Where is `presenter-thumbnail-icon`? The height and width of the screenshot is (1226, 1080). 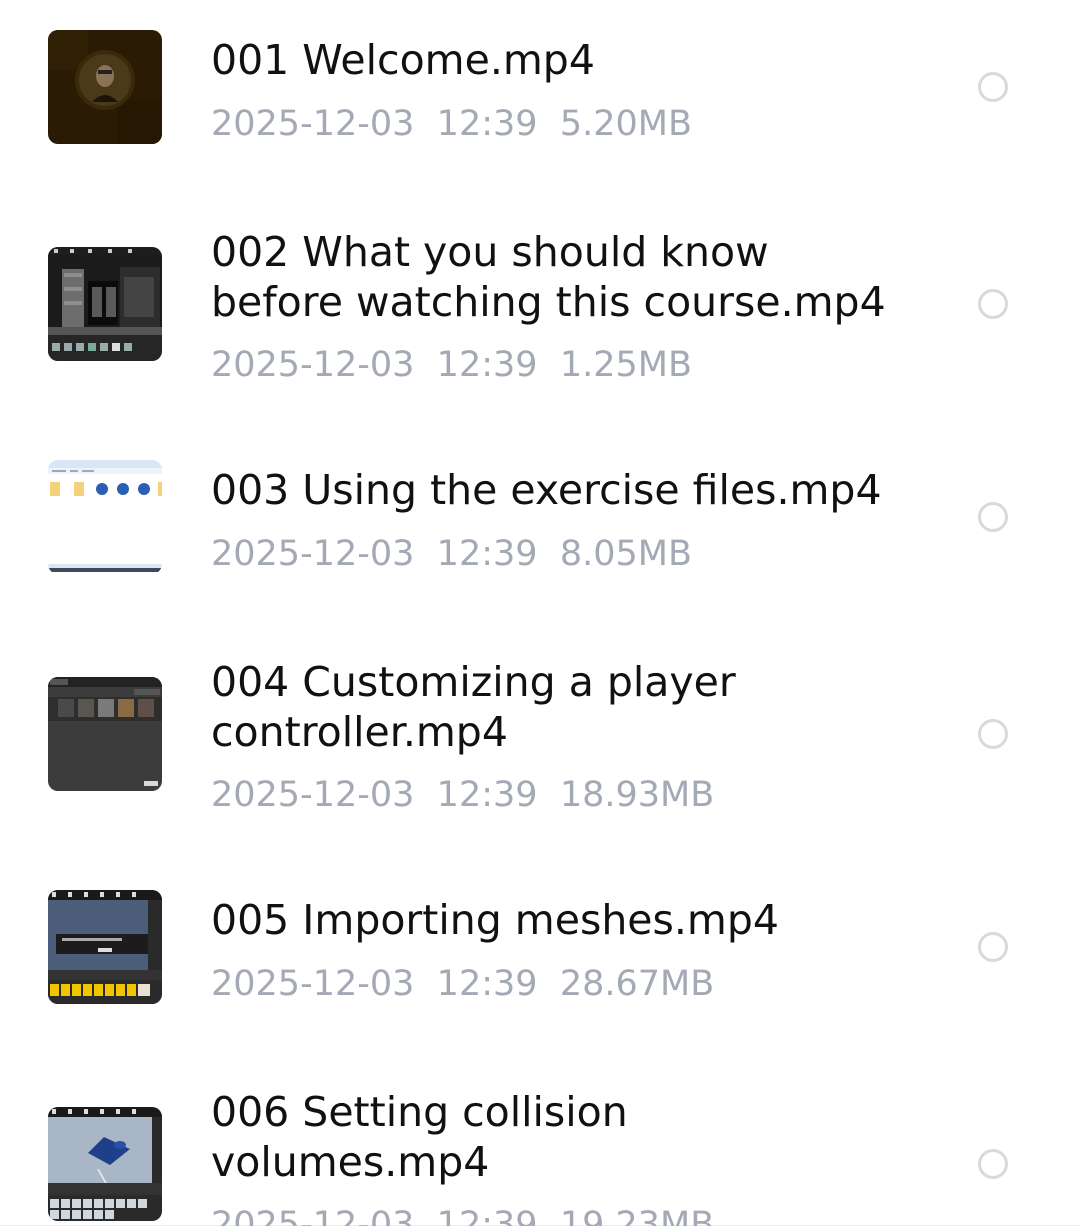 presenter-thumbnail-icon is located at coordinates (105, 87).